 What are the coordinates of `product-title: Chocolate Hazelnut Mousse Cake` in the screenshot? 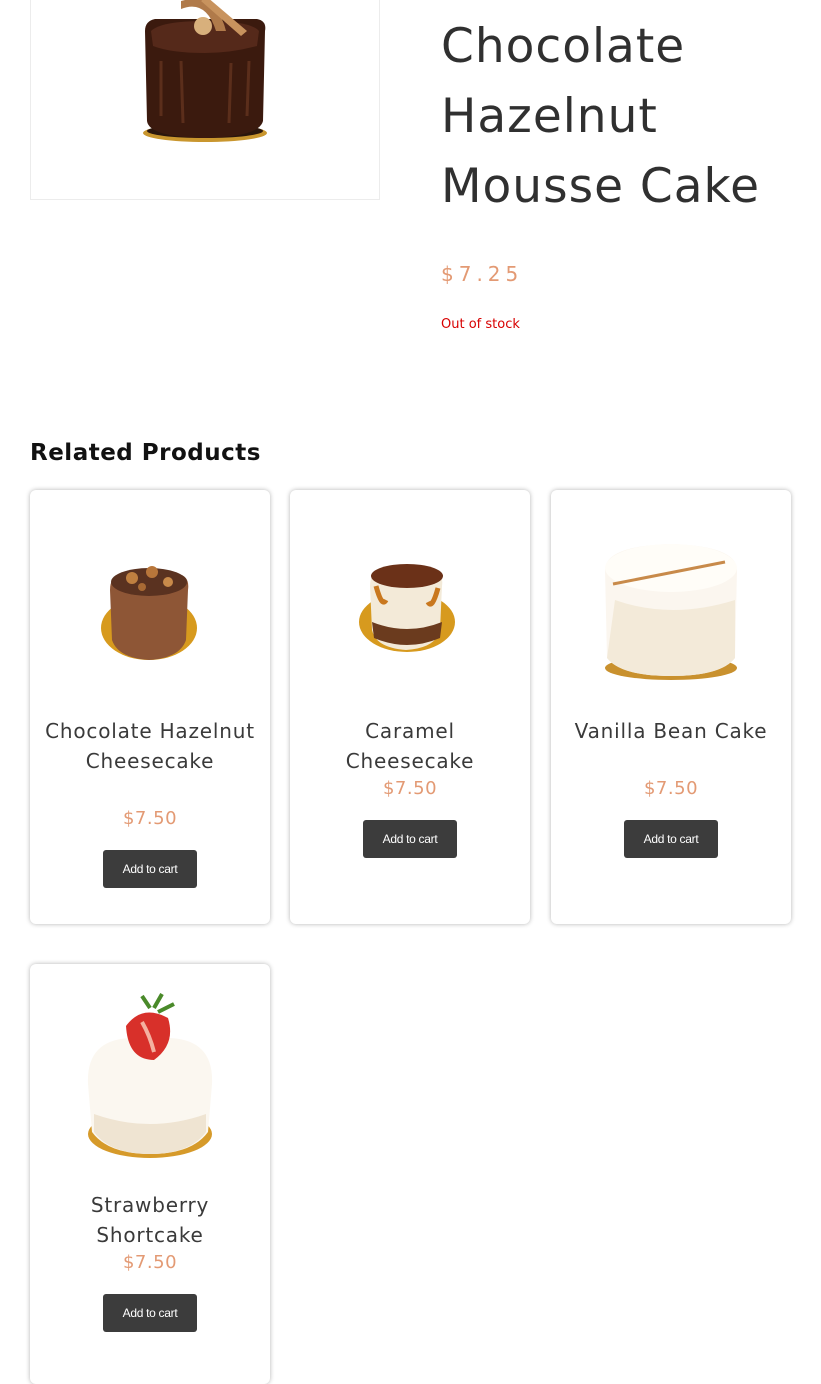 It's located at (601, 116).